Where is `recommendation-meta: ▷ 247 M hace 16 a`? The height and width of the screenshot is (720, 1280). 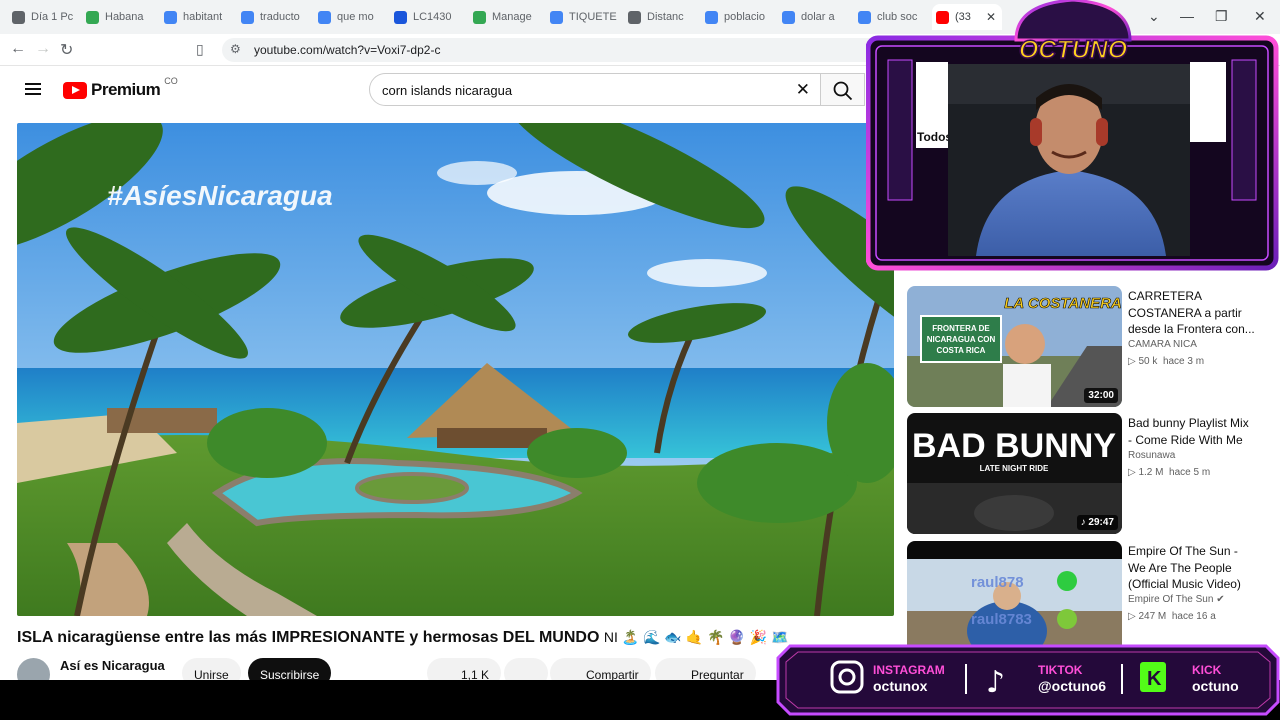 recommendation-meta: ▷ 247 M hace 16 a is located at coordinates (1172, 616).